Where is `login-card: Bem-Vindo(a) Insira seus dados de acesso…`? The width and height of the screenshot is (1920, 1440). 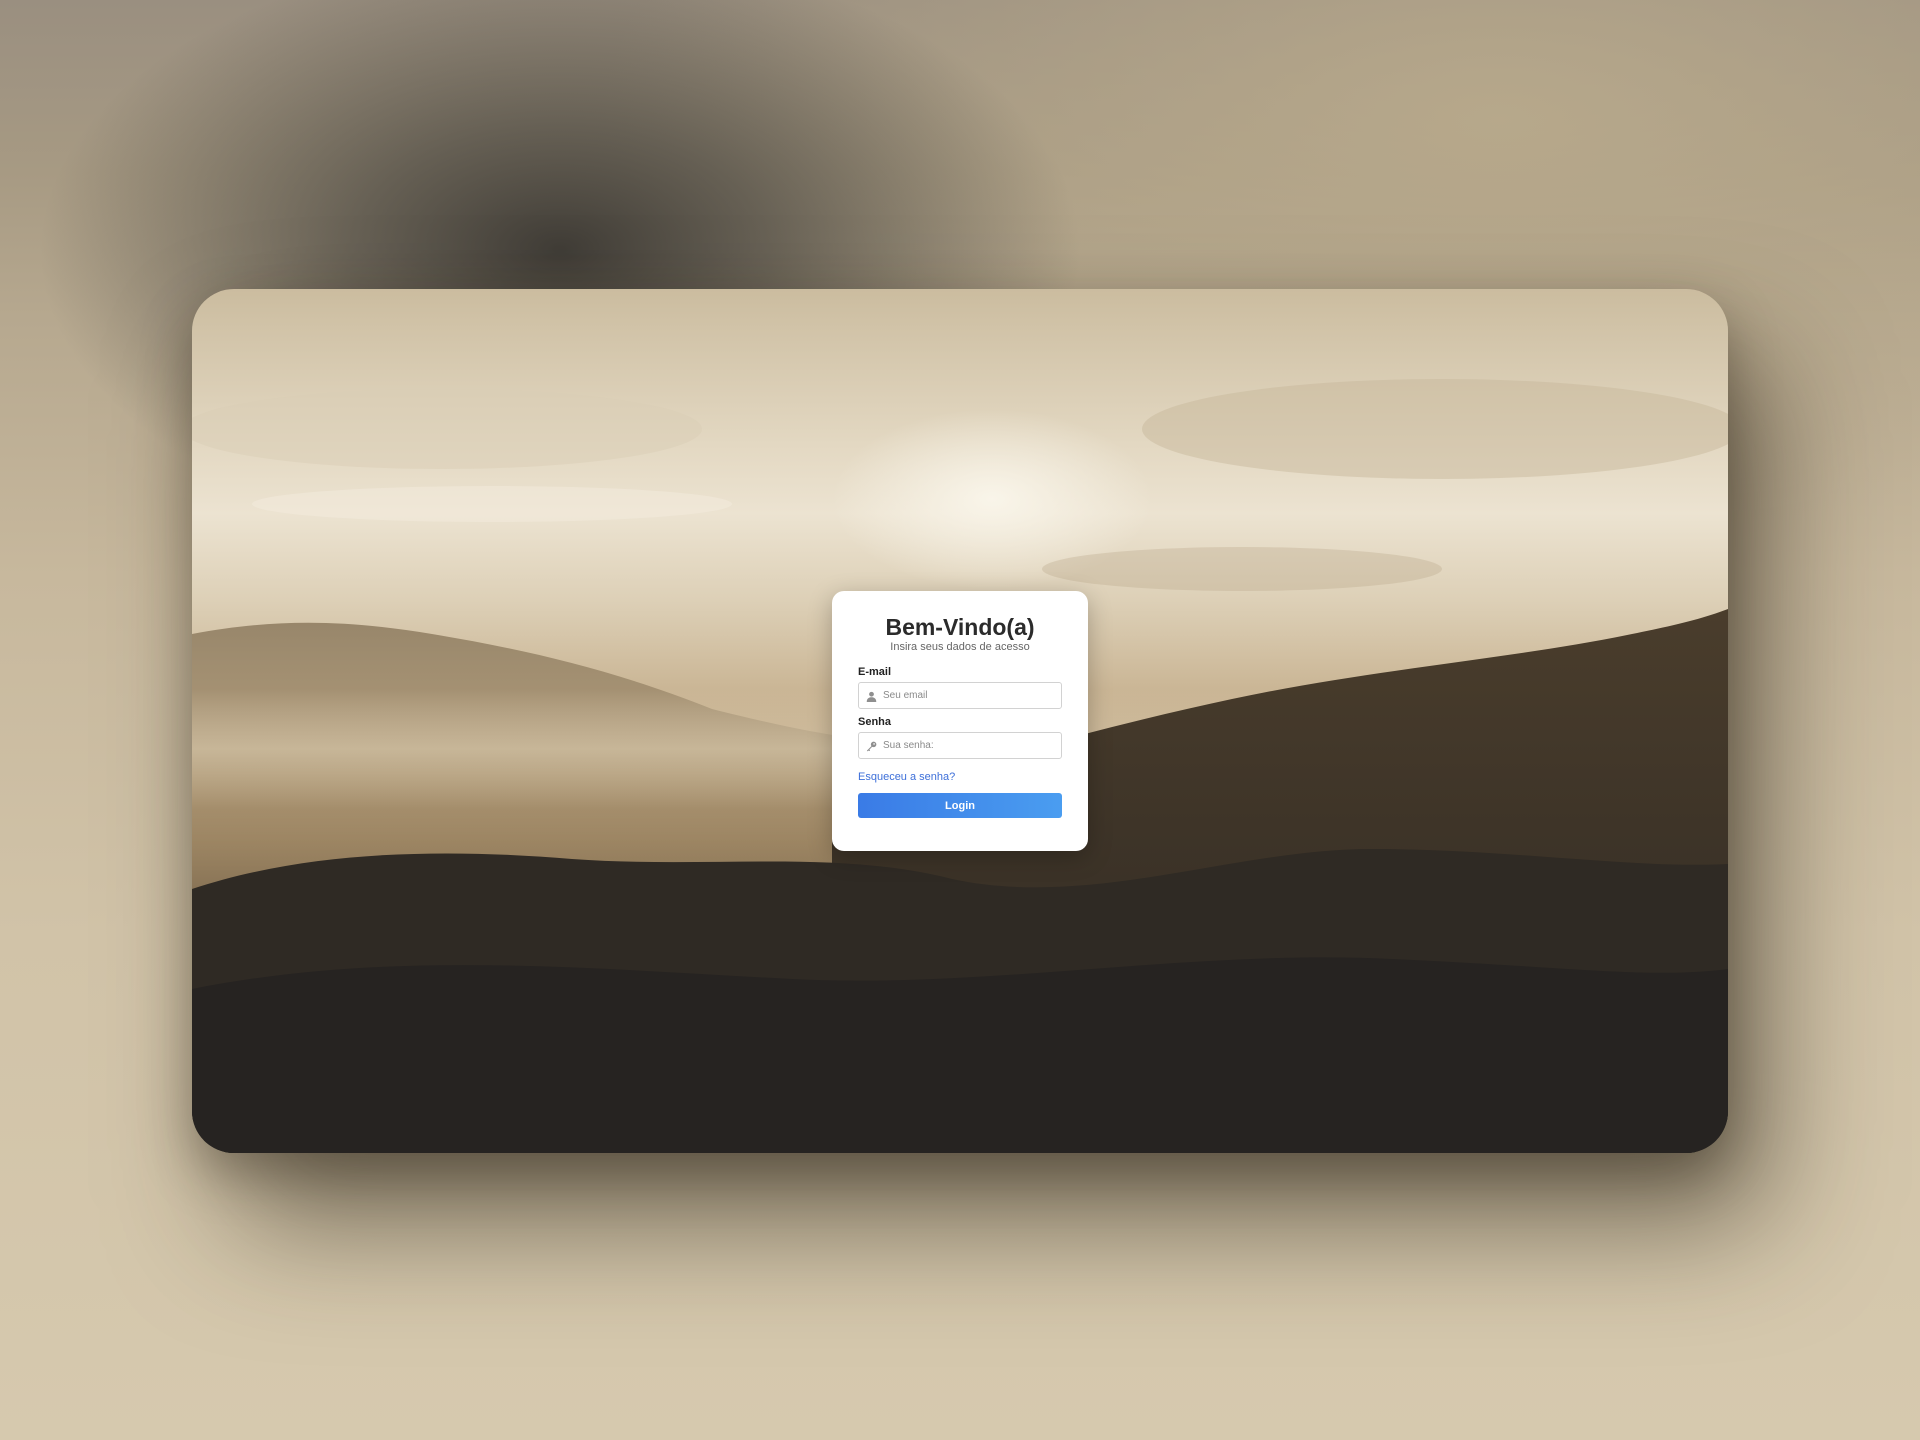
login-card: Bem-Vindo(a) Insira seus dados de acesso… is located at coordinates (960, 721).